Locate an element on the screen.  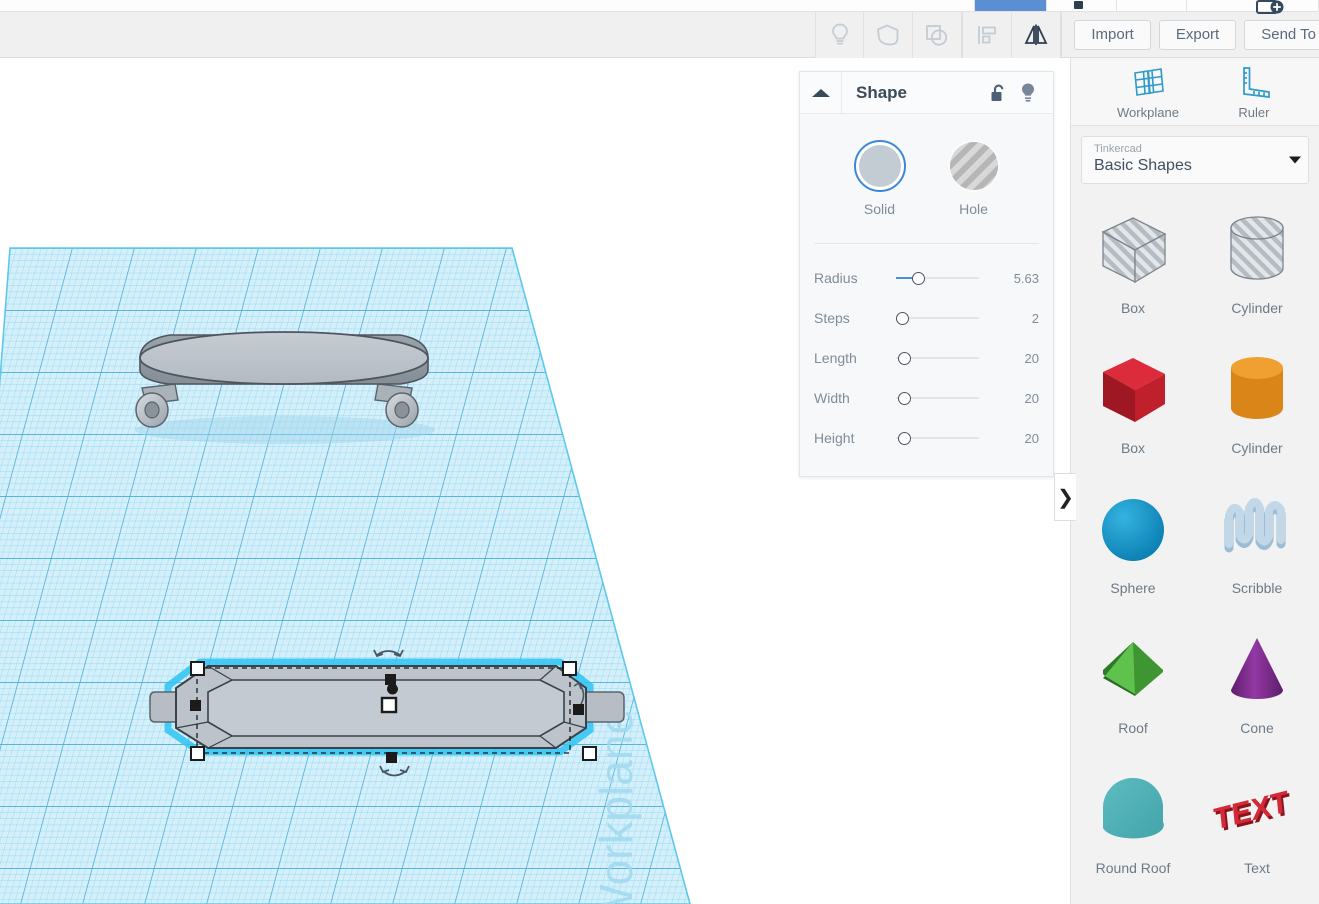
browser-tab-strip is located at coordinates (659, 6).